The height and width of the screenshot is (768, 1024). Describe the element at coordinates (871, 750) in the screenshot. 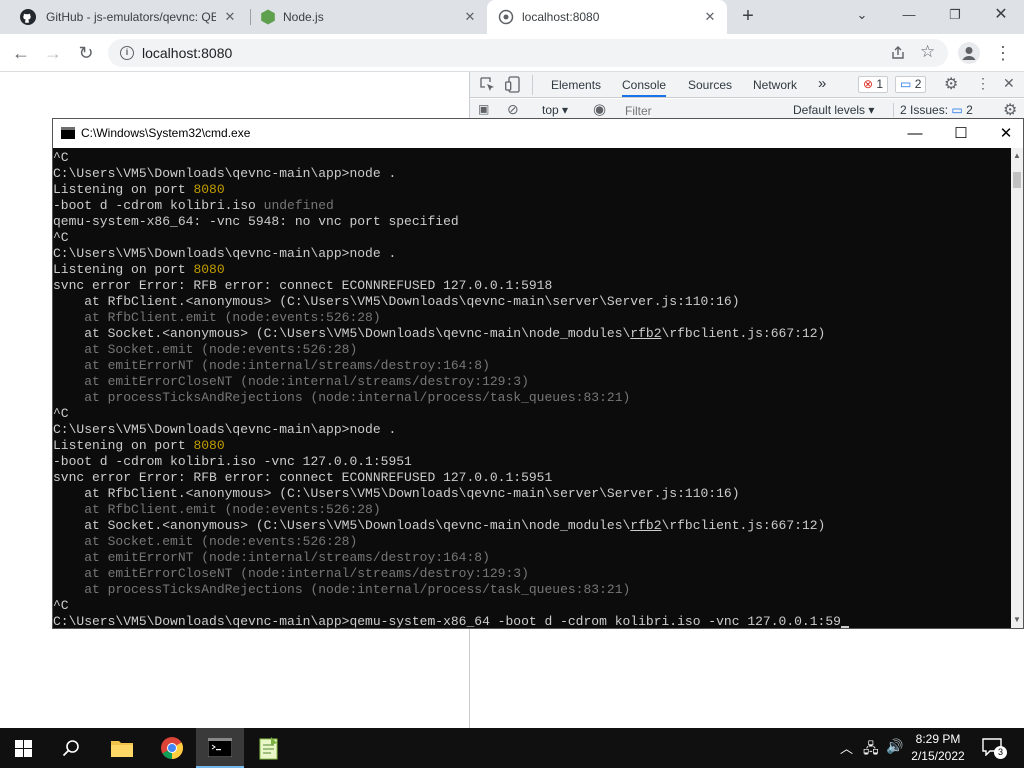

I see `network-icon: 🖧` at that location.